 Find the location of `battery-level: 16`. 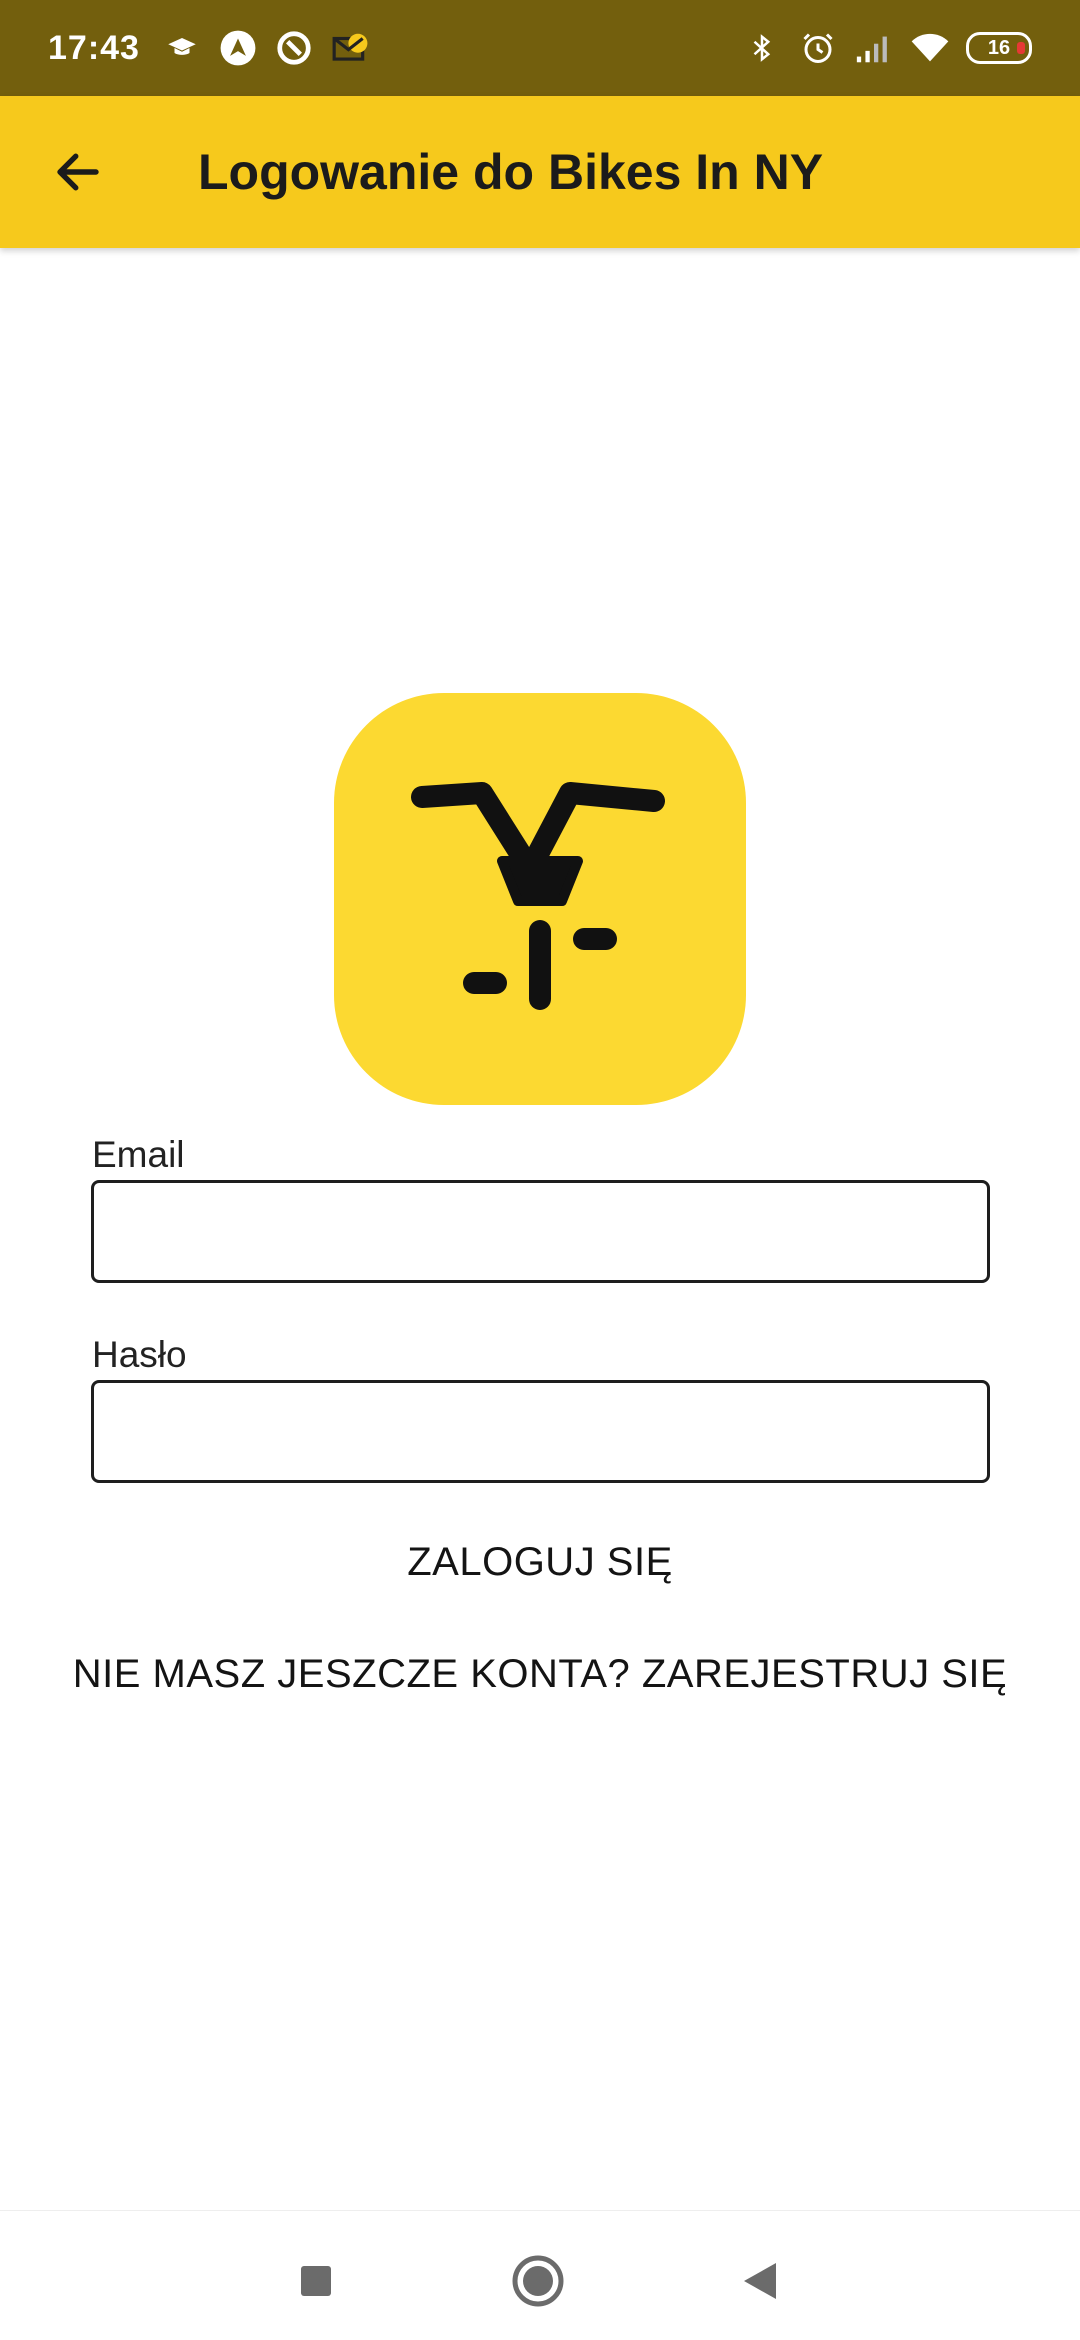

battery-level: 16 is located at coordinates (999, 47).